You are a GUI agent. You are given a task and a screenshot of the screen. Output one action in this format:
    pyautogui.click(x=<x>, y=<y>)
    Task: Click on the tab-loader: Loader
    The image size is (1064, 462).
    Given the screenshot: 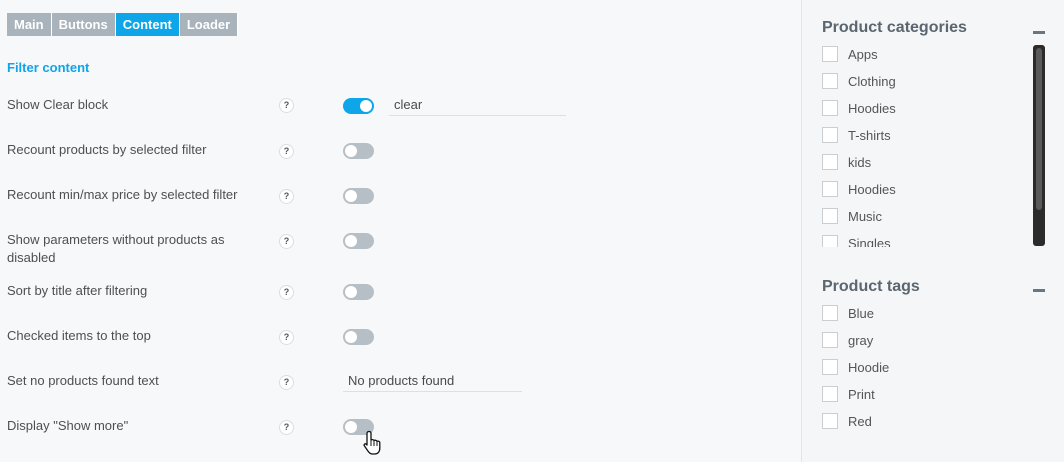 What is the action you would take?
    pyautogui.click(x=209, y=24)
    